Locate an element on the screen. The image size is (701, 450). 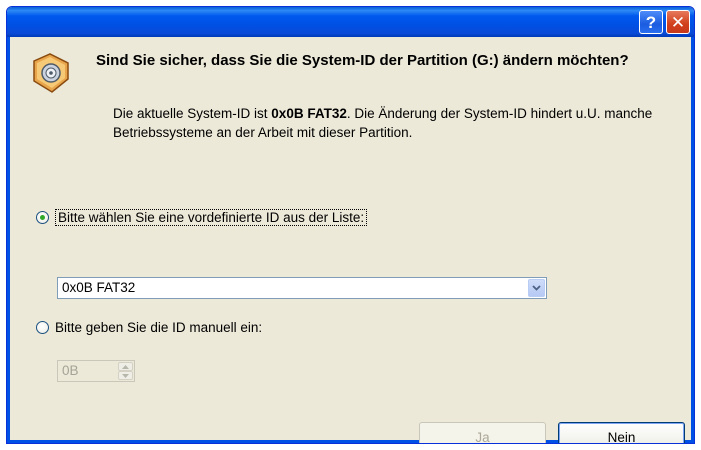
caret-down-icon is located at coordinates (125, 375).